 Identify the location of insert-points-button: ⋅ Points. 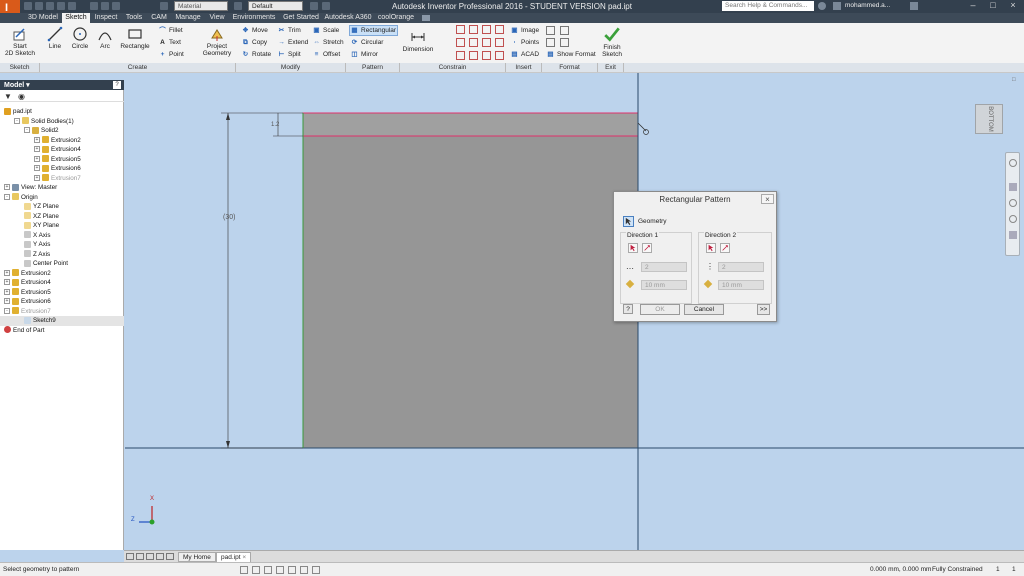
(524, 43).